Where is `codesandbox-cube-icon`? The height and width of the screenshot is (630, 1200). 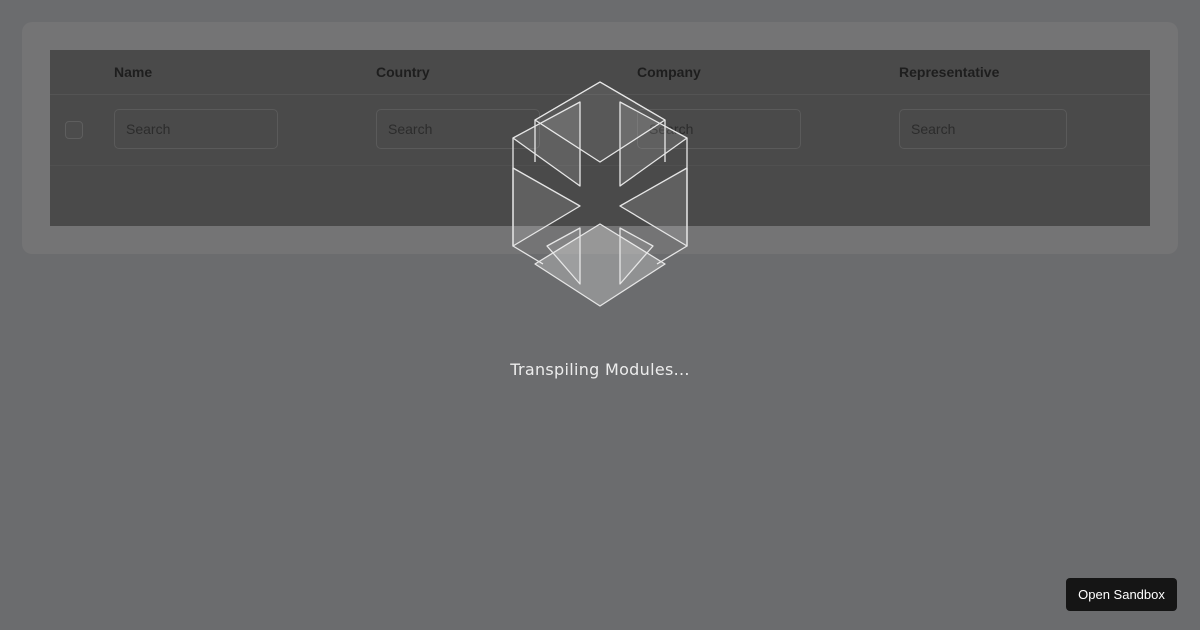
codesandbox-cube-icon is located at coordinates (600, 194).